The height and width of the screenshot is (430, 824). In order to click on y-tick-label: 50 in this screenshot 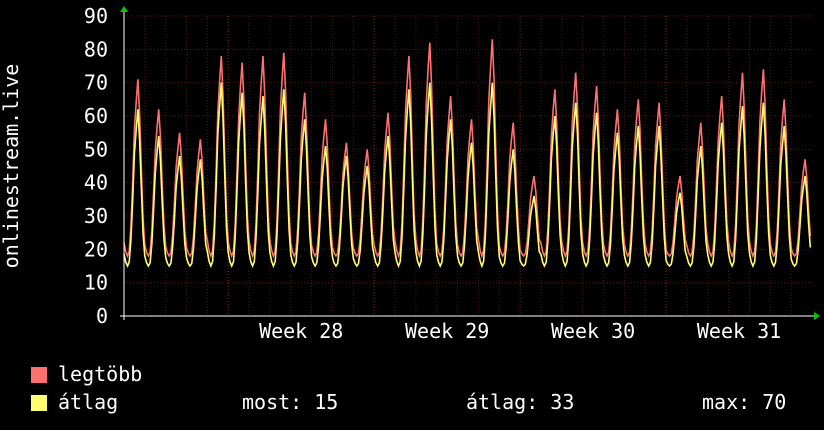, I will do `click(96, 149)`.